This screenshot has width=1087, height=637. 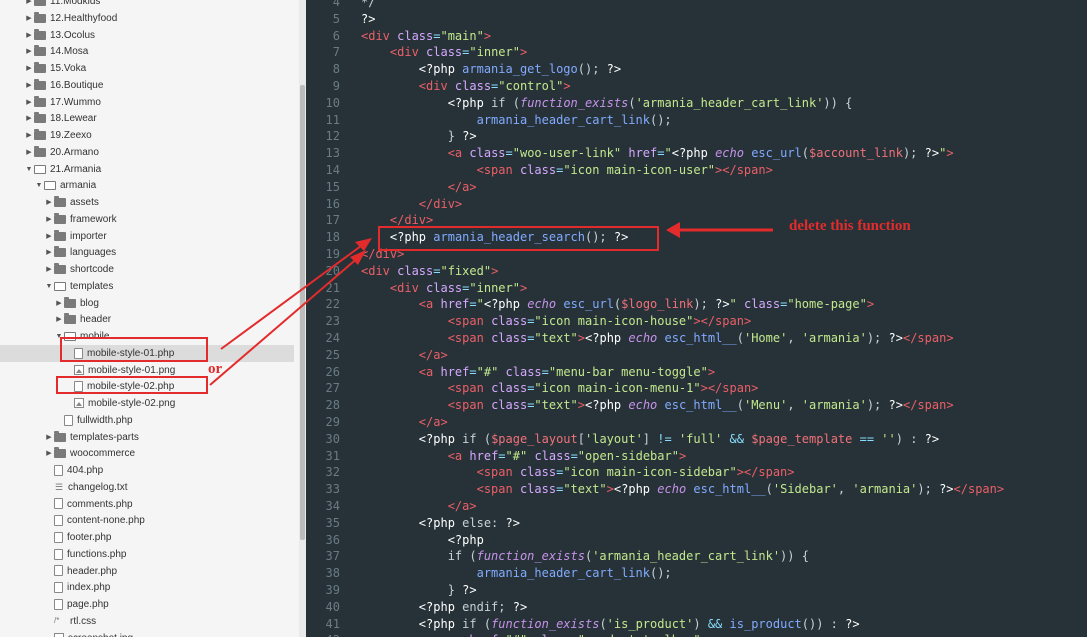 What do you see at coordinates (696, 607) in the screenshot?
I see `code-line: 40 <?php endif; ?>` at bounding box center [696, 607].